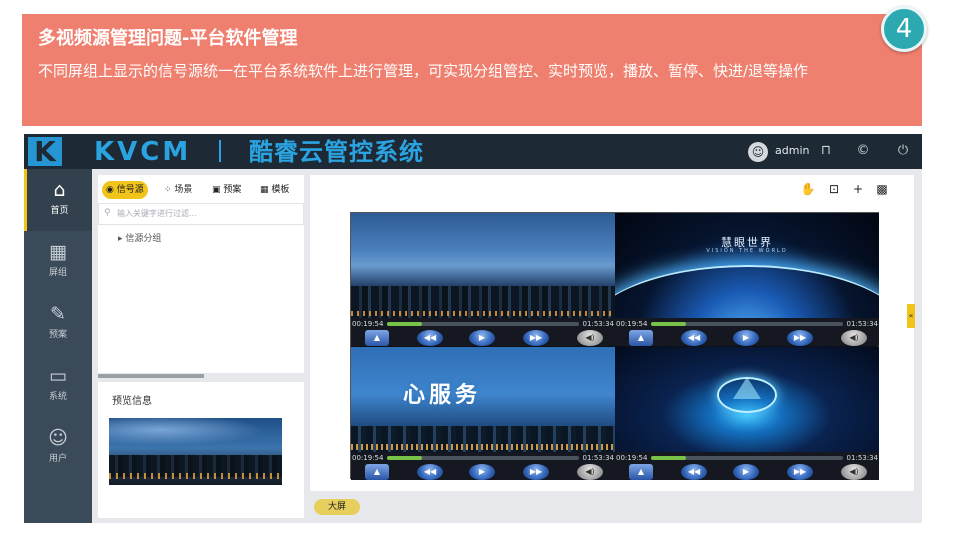 The width and height of the screenshot is (955, 535). I want to click on kvcm-logo-icon: K, so click(45, 151).